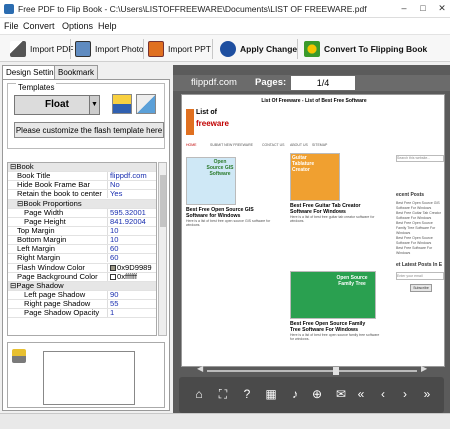  Describe the element at coordinates (423, 8) in the screenshot. I see `maximize-button: □` at that location.